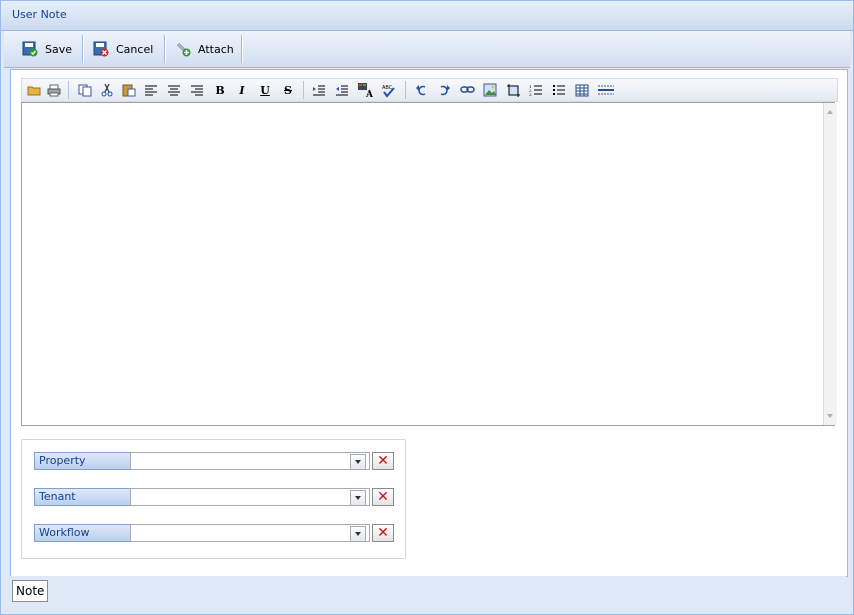 This screenshot has width=854, height=615. I want to click on attach-label: Attach, so click(216, 49).